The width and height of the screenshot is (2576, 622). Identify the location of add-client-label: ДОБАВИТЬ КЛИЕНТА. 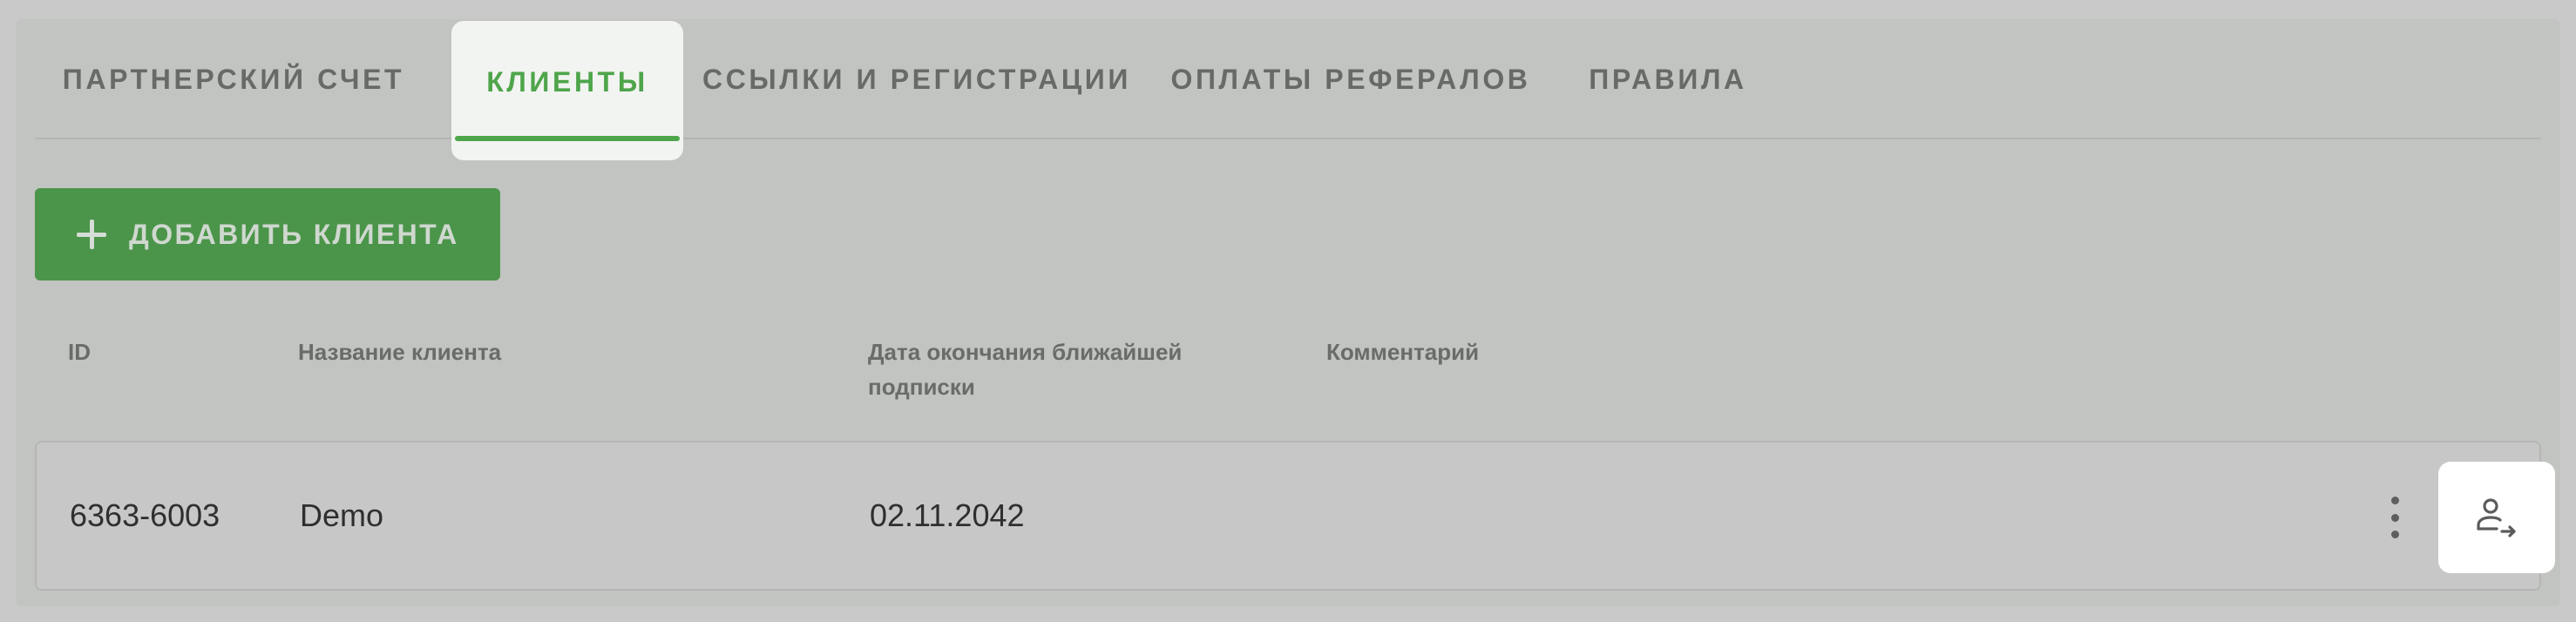
(294, 234).